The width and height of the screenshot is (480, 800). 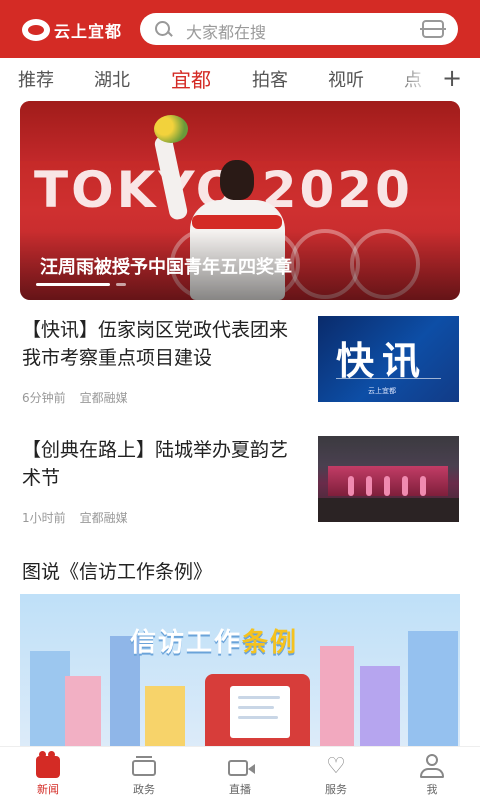 I want to click on news-thumbnail, so click(x=388, y=479).